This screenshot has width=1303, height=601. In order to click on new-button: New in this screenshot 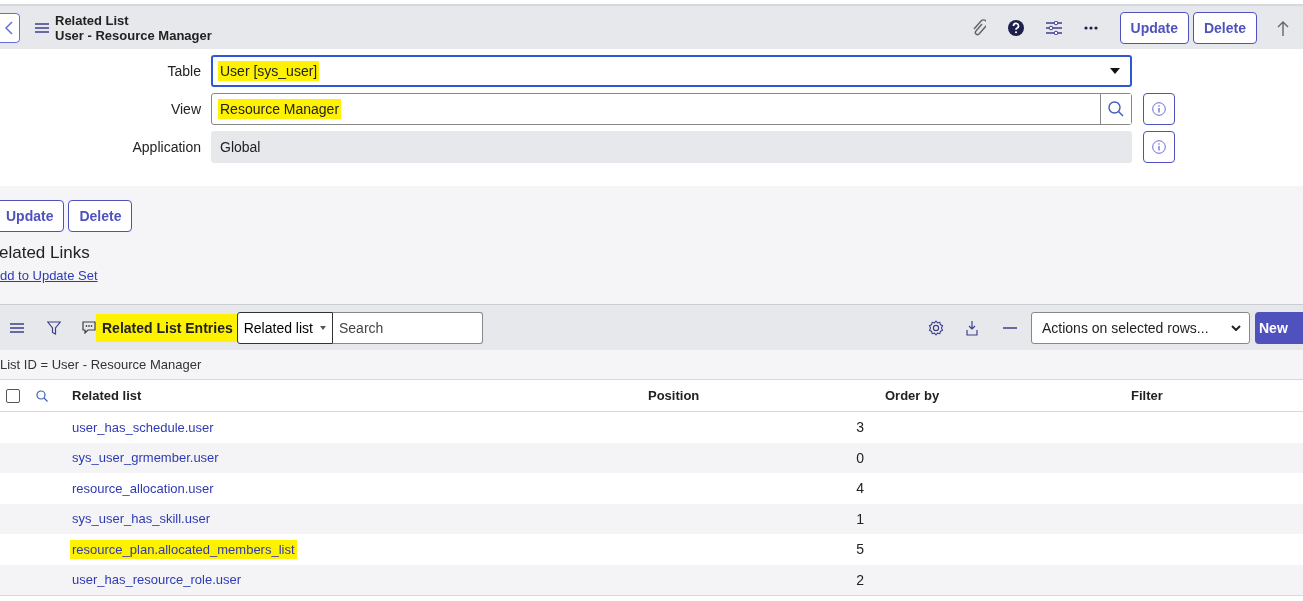, I will do `click(1279, 327)`.